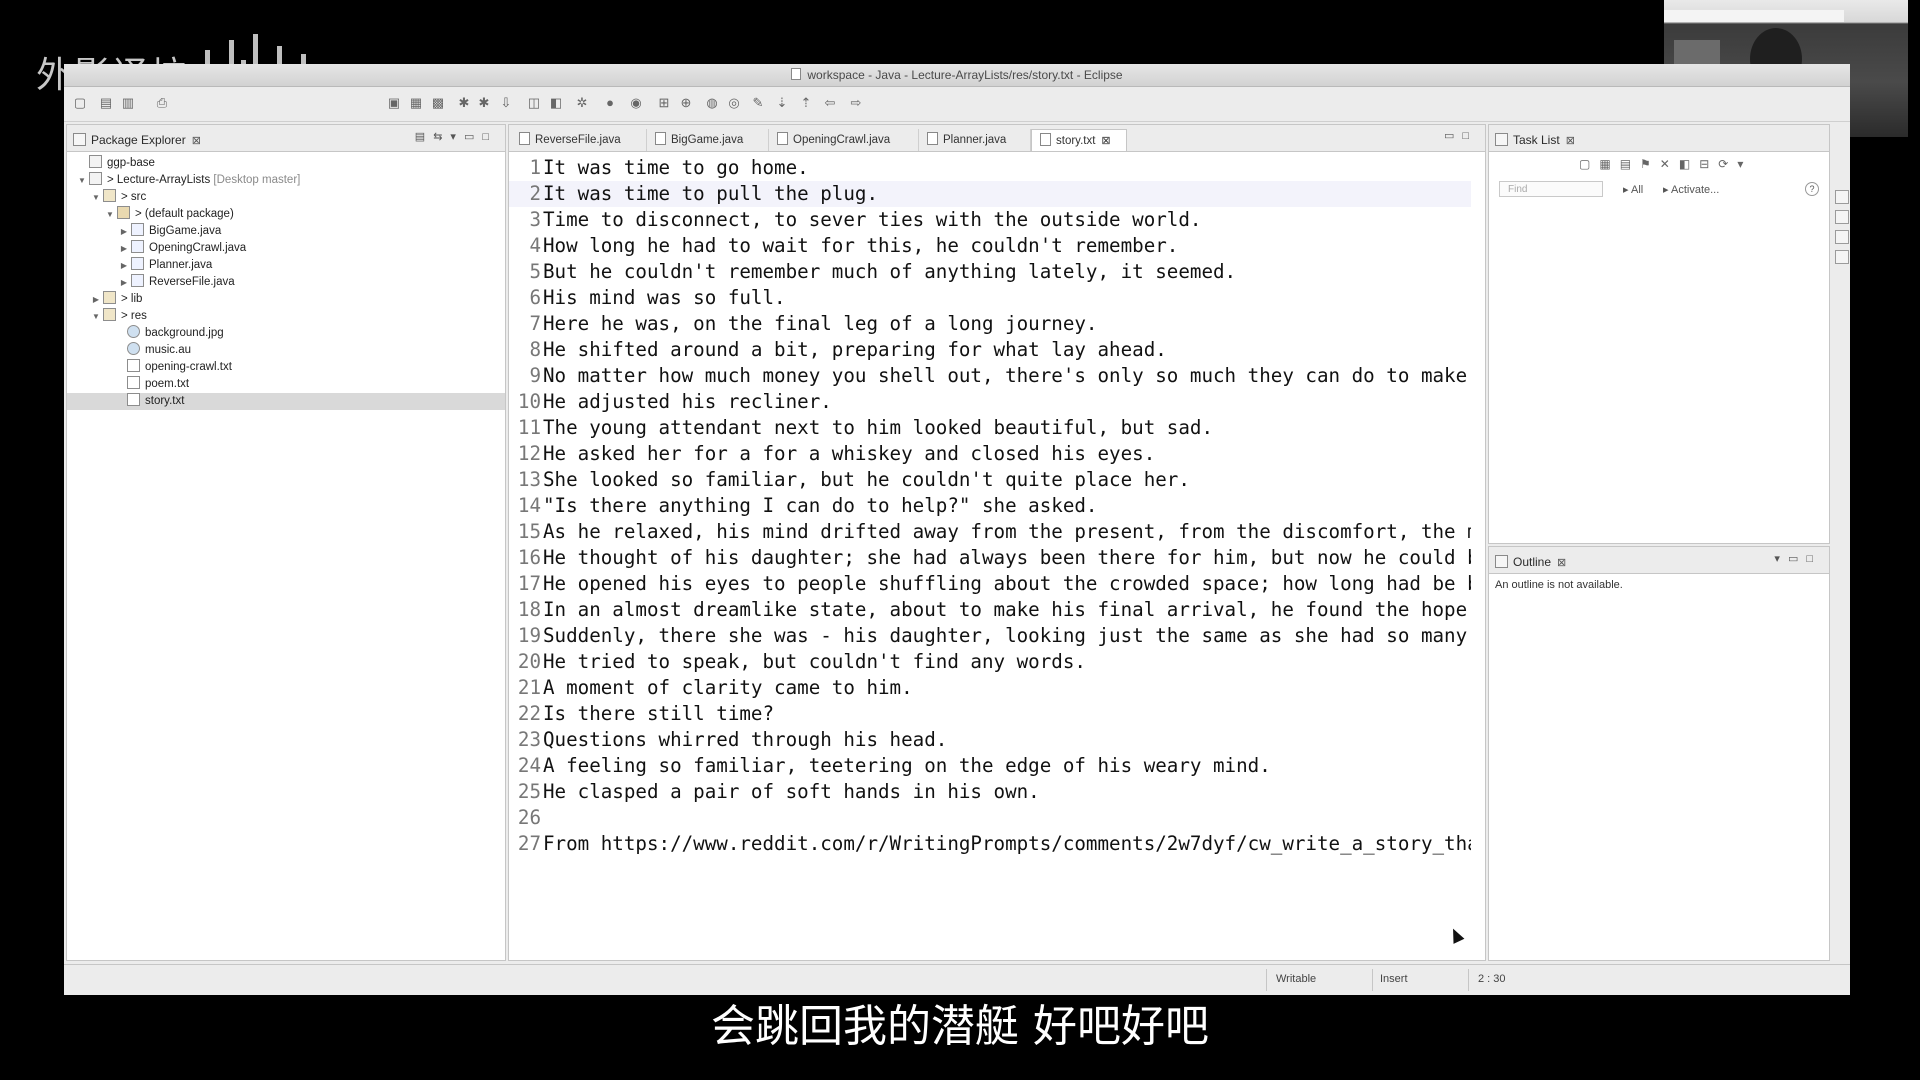 This screenshot has width=1920, height=1080. What do you see at coordinates (1609, 164) in the screenshot?
I see `categorize-icon: ▦` at bounding box center [1609, 164].